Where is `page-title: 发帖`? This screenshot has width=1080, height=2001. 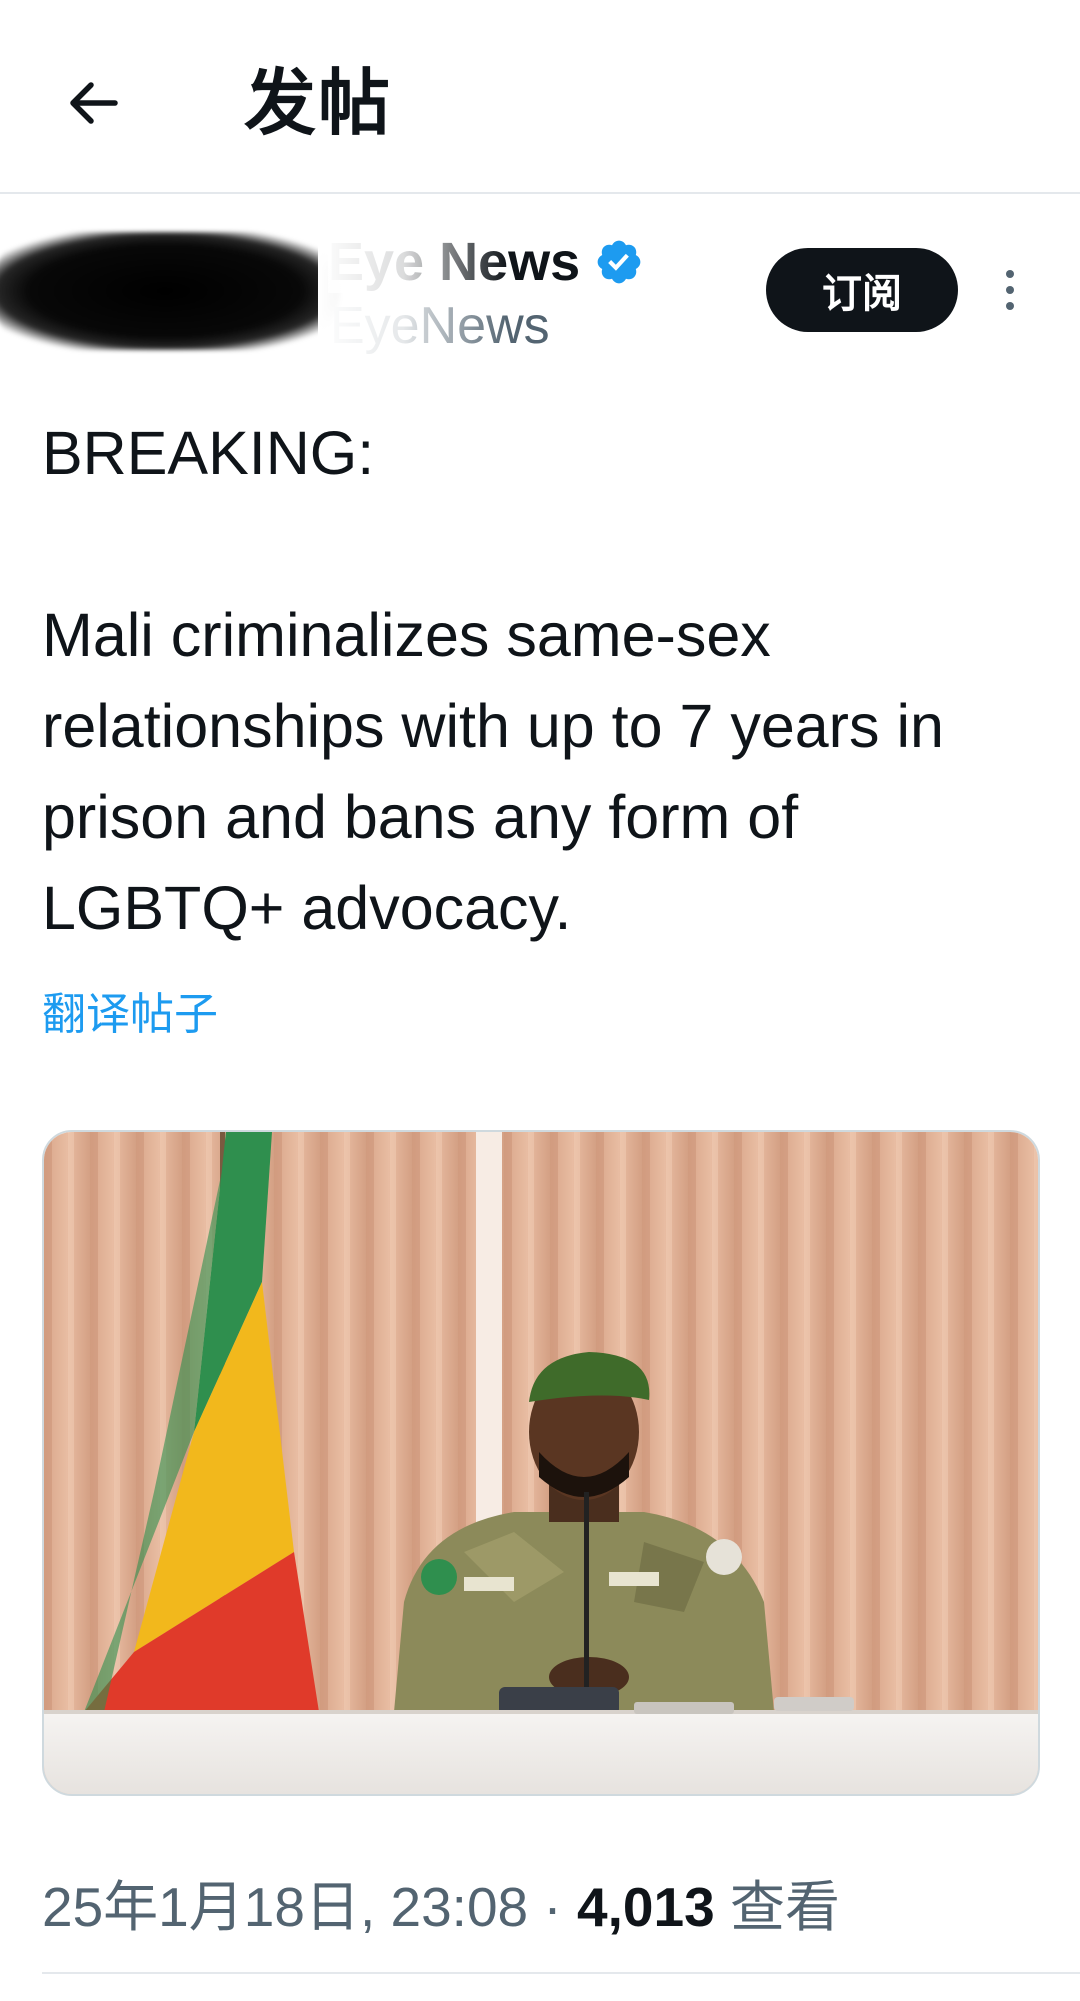
page-title: 发帖 is located at coordinates (318, 103).